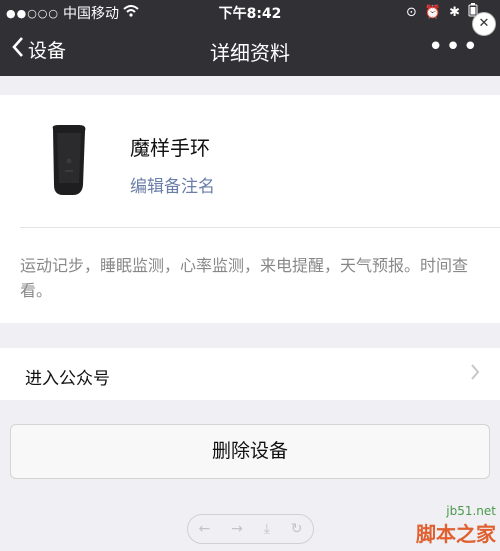 The width and height of the screenshot is (500, 551). What do you see at coordinates (250, 529) in the screenshot?
I see `browser-toolbar: ← → ⤓ ↻` at bounding box center [250, 529].